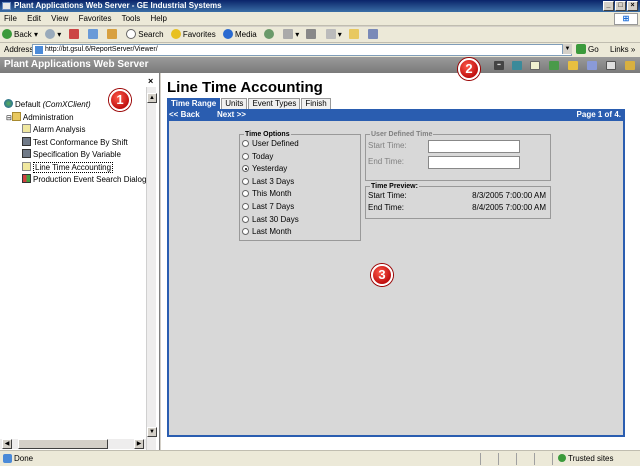  What do you see at coordinates (300, 157) in the screenshot?
I see `radio-today: Today` at bounding box center [300, 157].